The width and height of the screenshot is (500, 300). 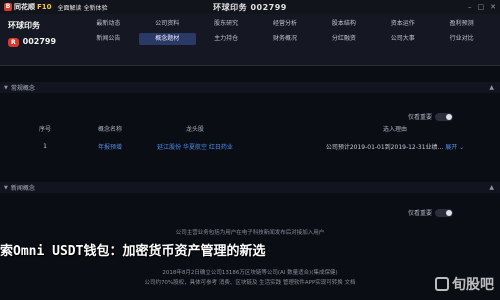 What do you see at coordinates (82, 8) in the screenshot?
I see `app-subtitle: 全面解读 全新体验` at bounding box center [82, 8].